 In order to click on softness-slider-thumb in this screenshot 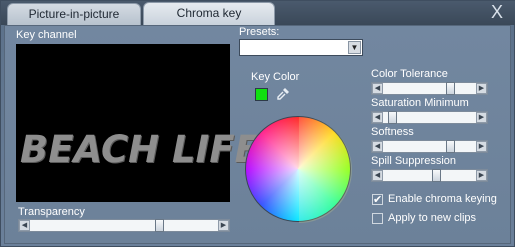, I will do `click(450, 146)`.